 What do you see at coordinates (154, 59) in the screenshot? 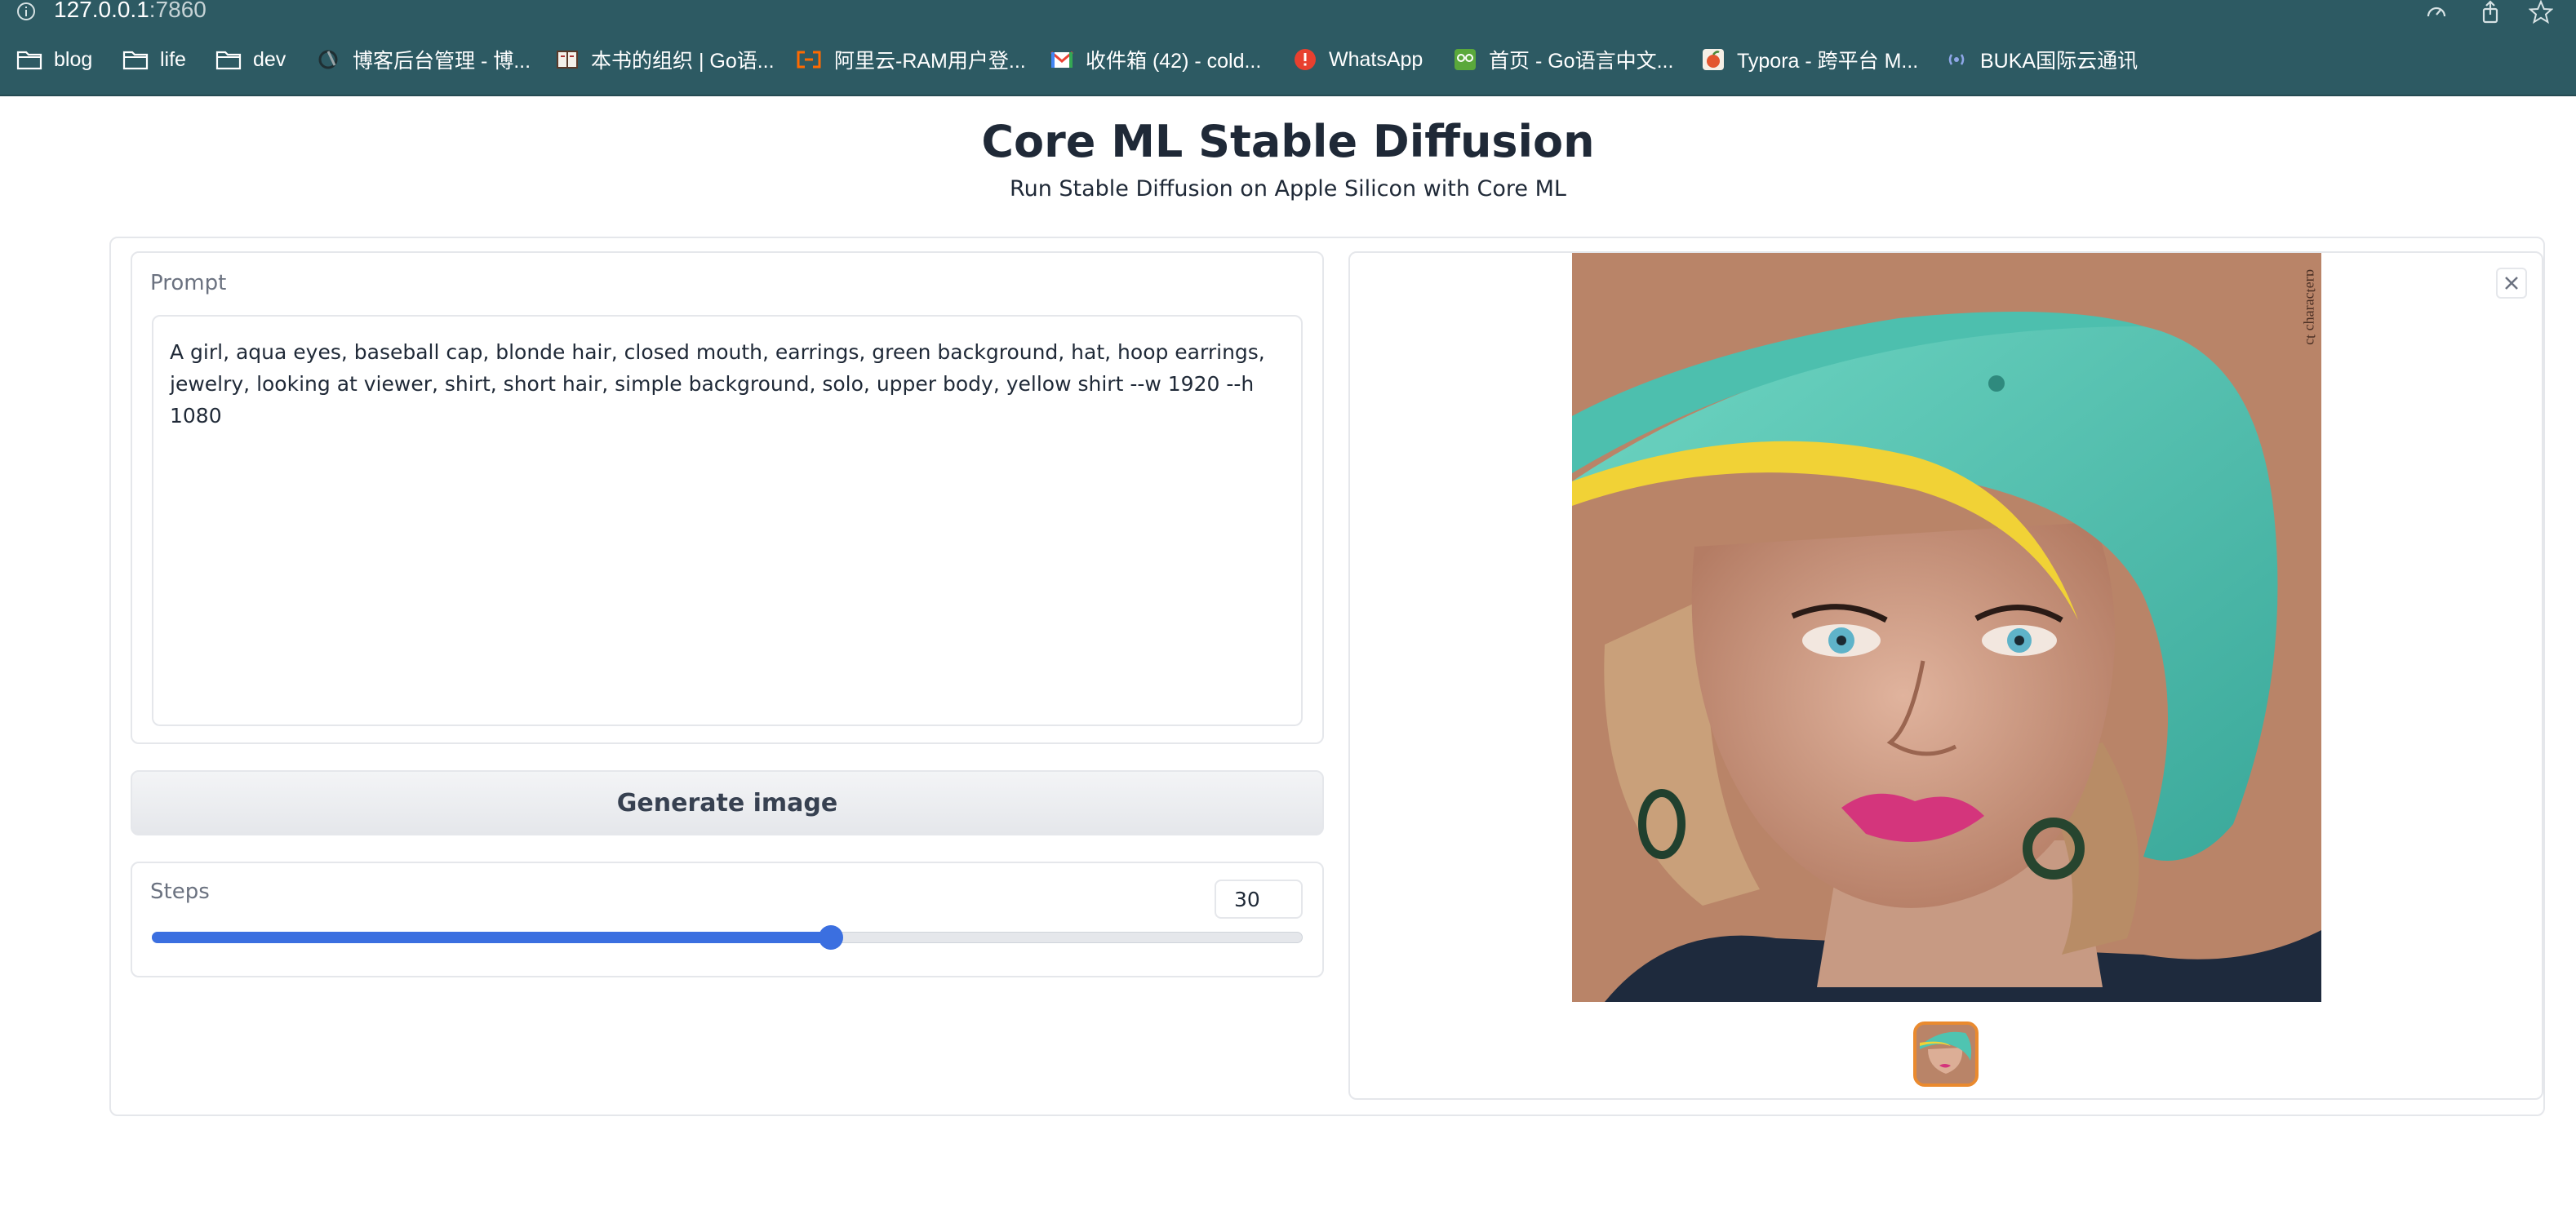
I see `bookmark-life: life` at bounding box center [154, 59].